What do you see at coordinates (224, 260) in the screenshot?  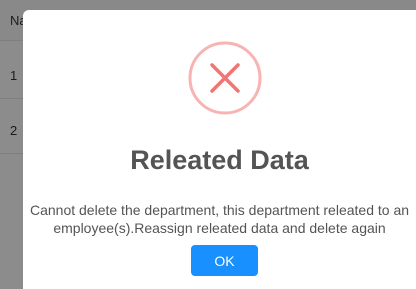 I see `ok-button: OK` at bounding box center [224, 260].